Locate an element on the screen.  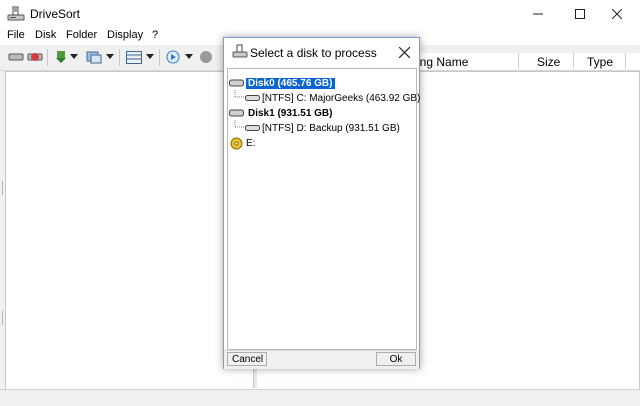
tree-item-partition-c: [NTFS] C: MajorGeeks (463.92 GB) is located at coordinates (332, 98).